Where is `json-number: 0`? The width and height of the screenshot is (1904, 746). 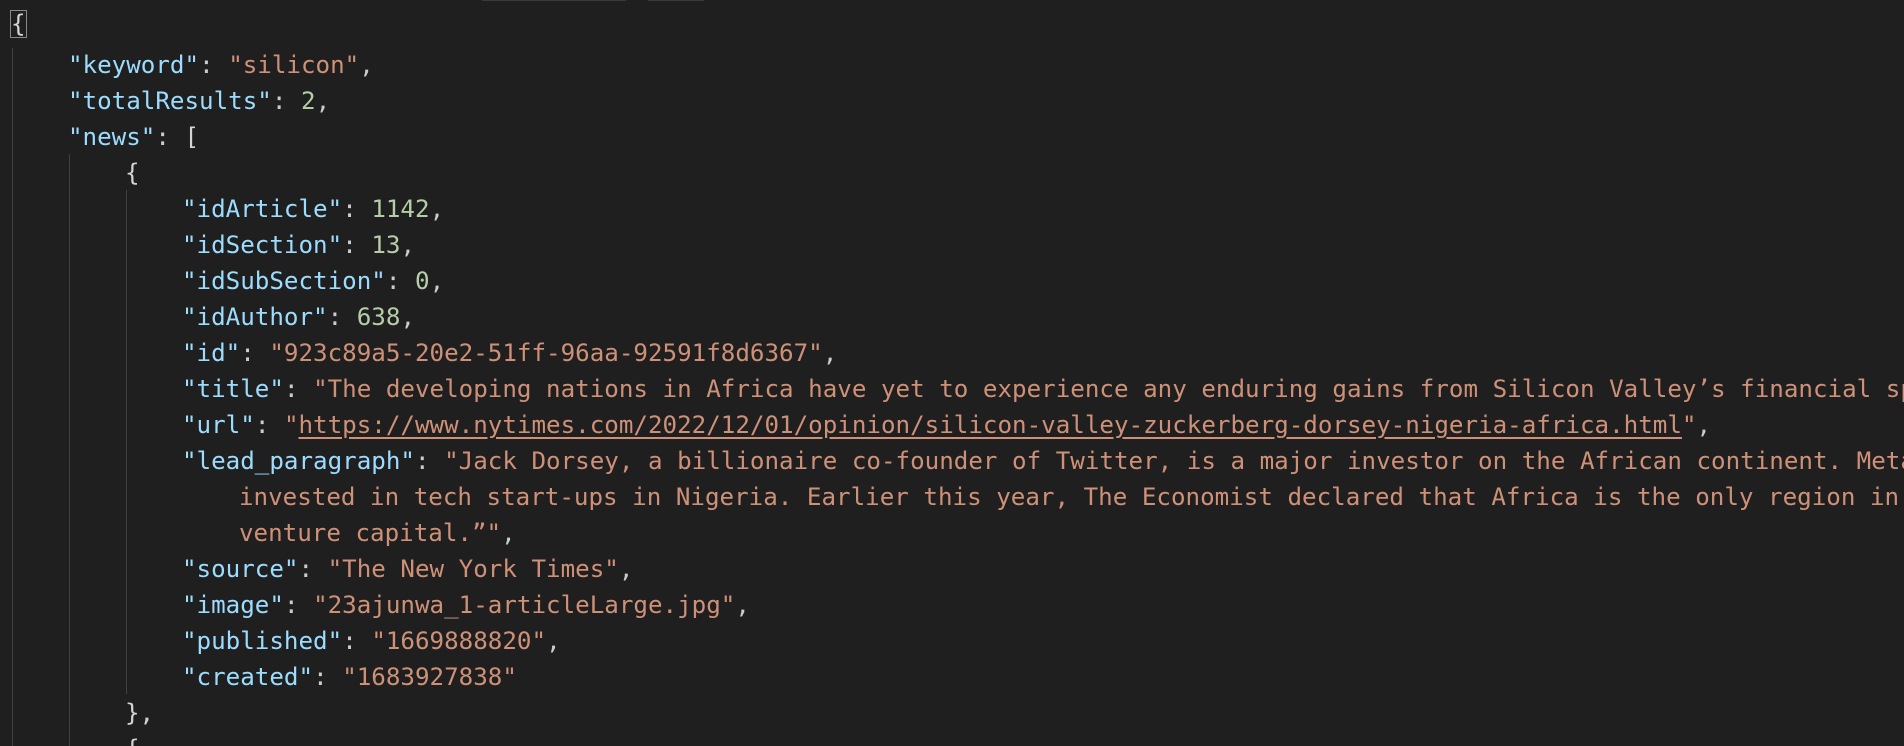
json-number: 0 is located at coordinates (422, 281).